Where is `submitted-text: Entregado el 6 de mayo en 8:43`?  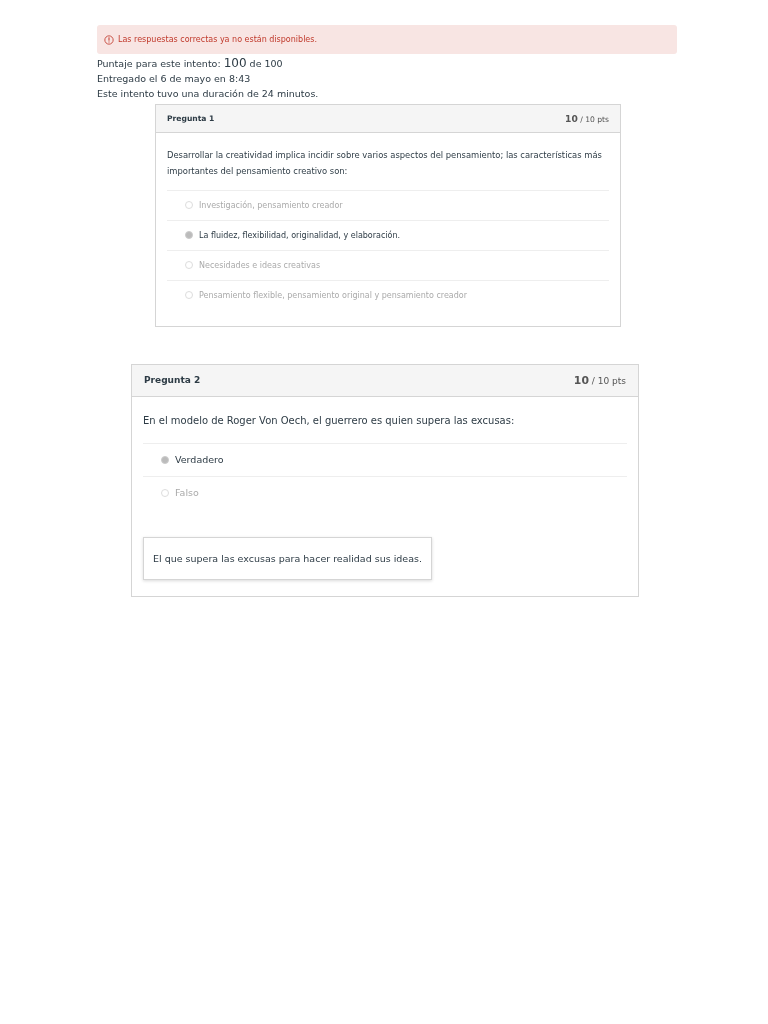 submitted-text: Entregado el 6 de mayo en 8:43 is located at coordinates (174, 78).